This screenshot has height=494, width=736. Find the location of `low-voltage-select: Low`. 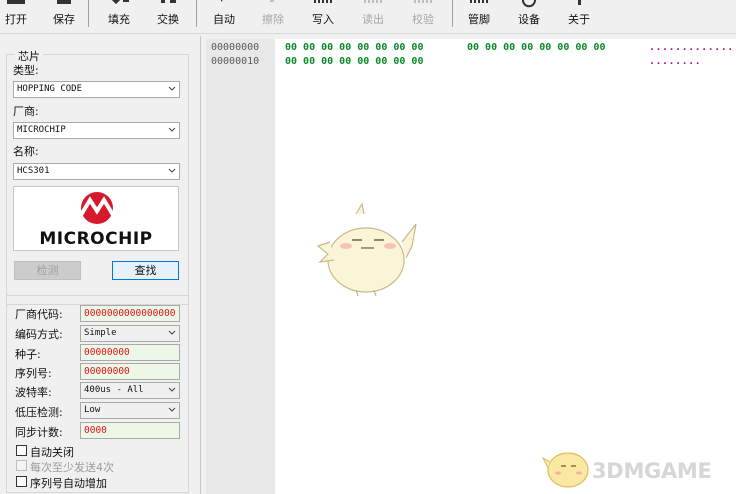

low-voltage-select: Low is located at coordinates (130, 410).